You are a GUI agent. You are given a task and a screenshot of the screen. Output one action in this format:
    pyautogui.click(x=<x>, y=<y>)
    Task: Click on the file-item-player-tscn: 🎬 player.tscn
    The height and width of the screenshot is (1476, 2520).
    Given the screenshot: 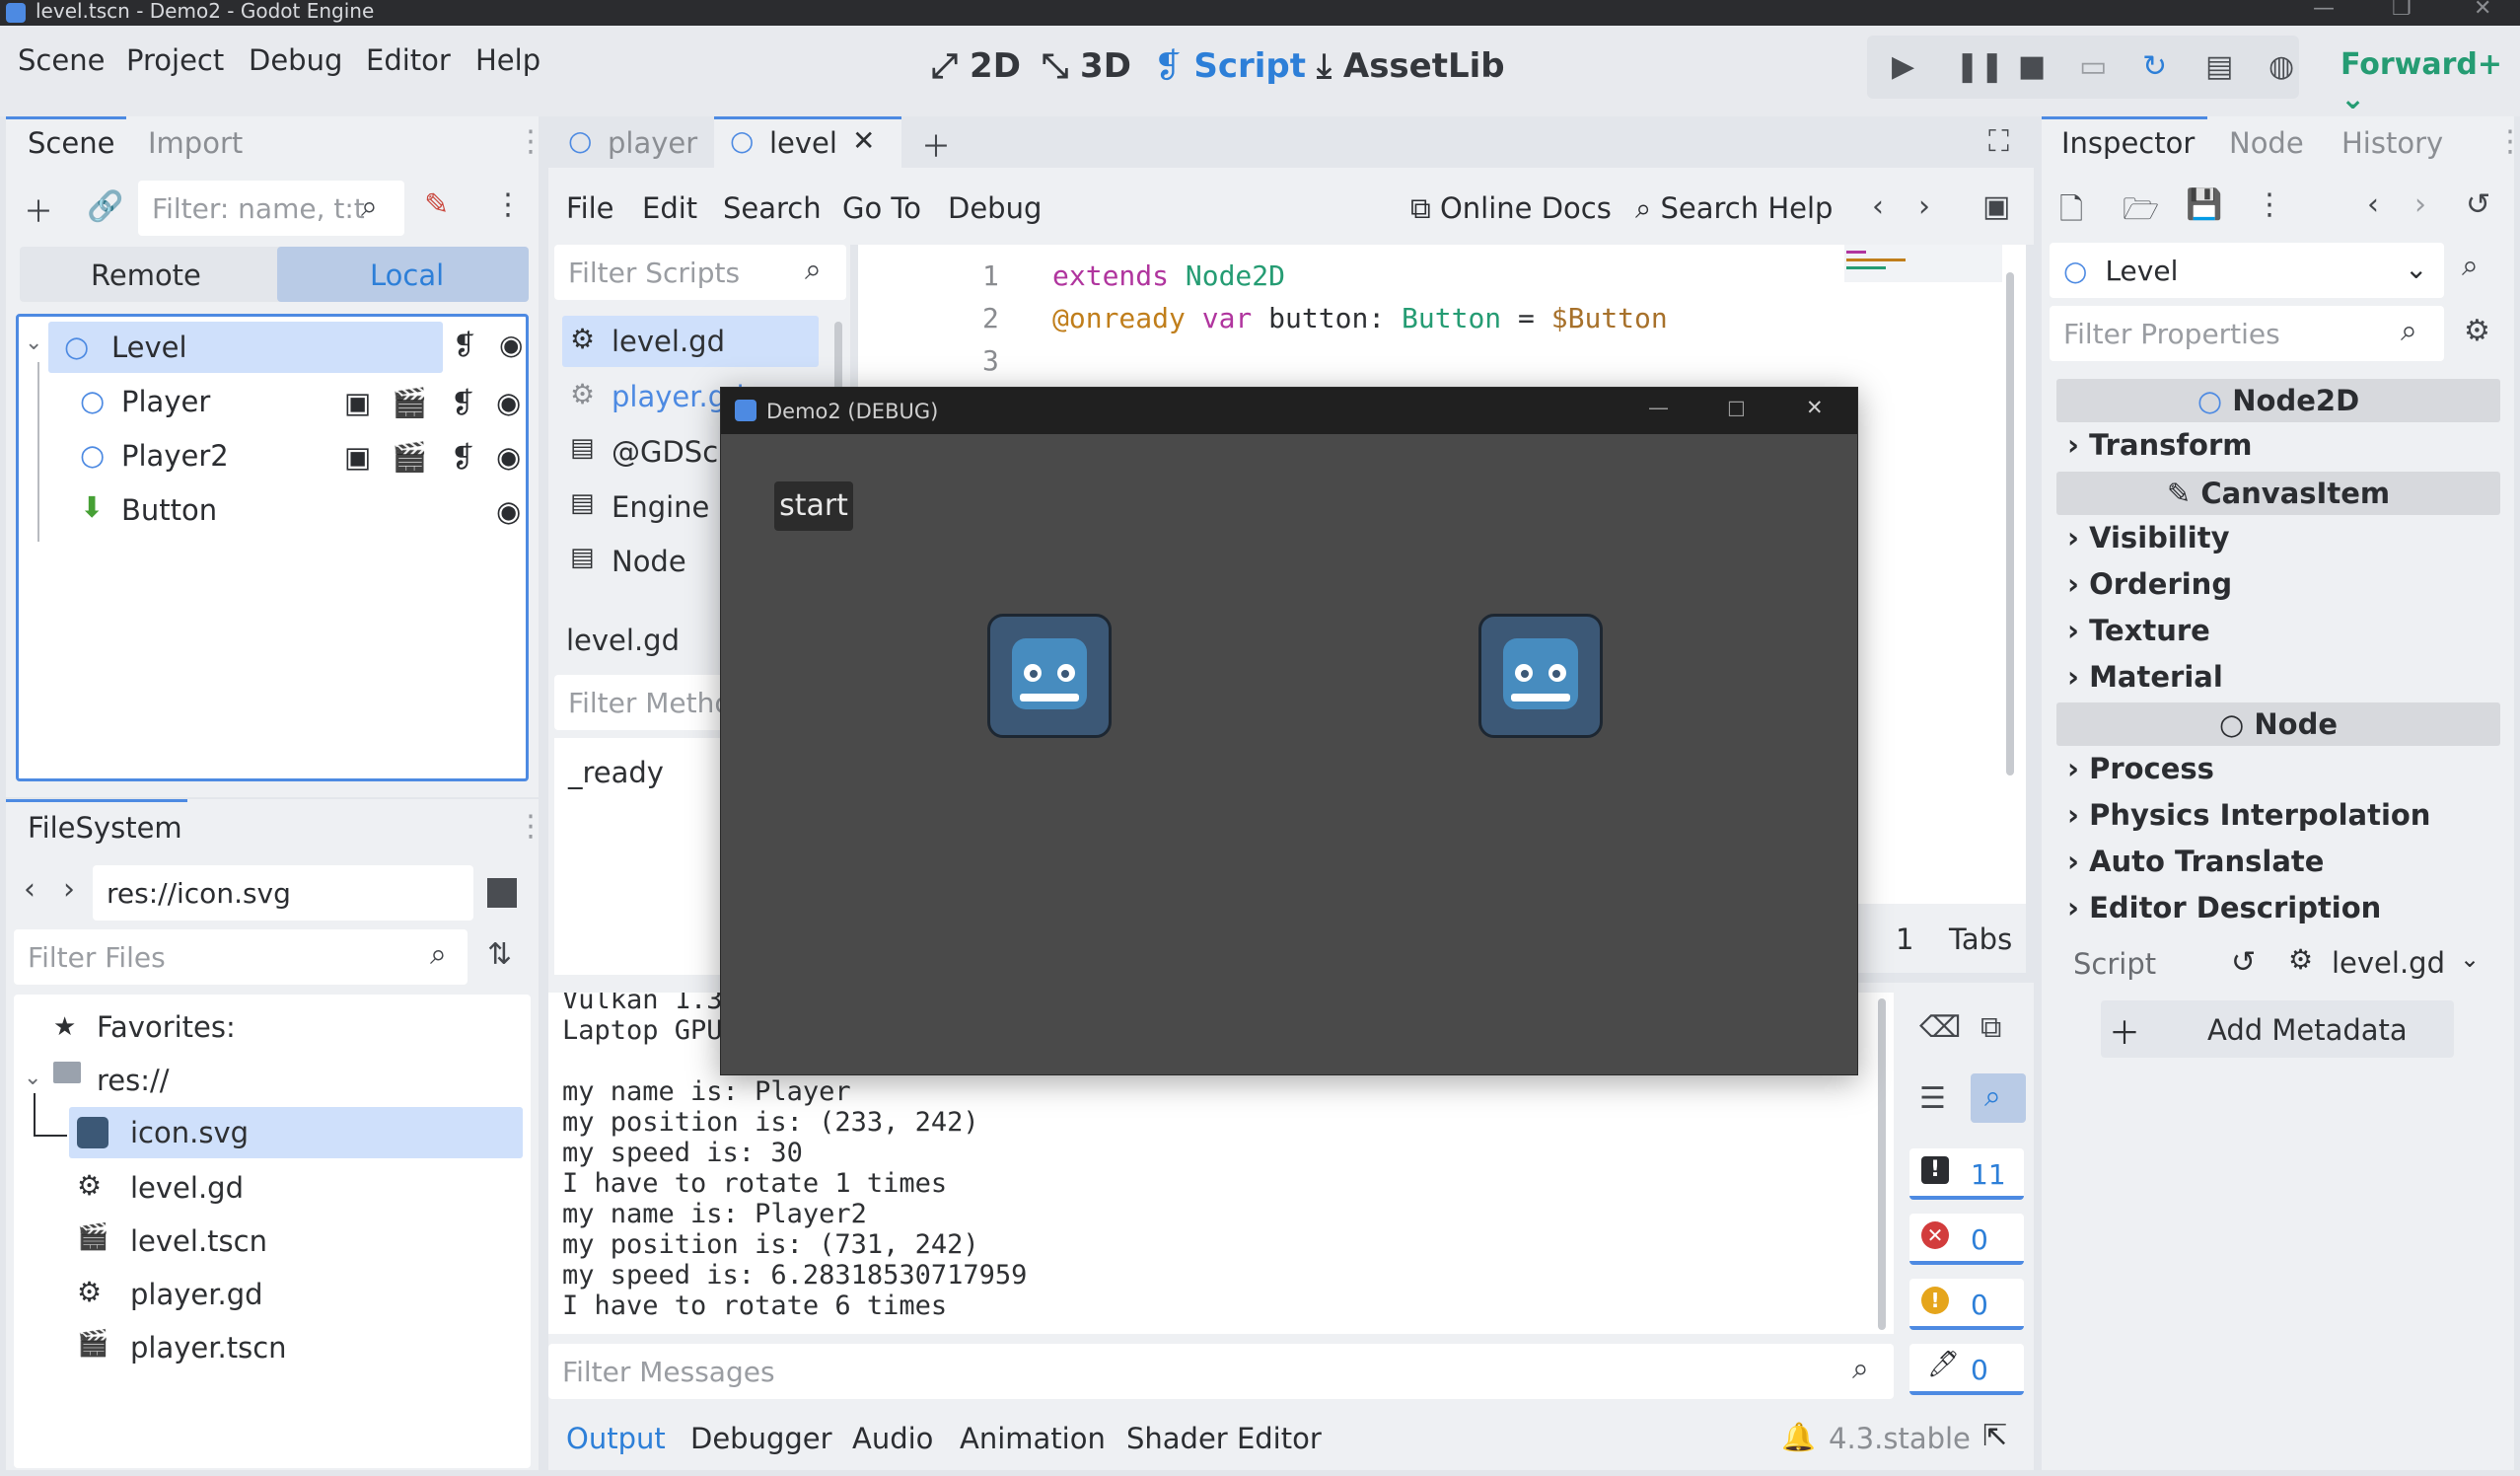 What is the action you would take?
    pyautogui.click(x=296, y=1347)
    